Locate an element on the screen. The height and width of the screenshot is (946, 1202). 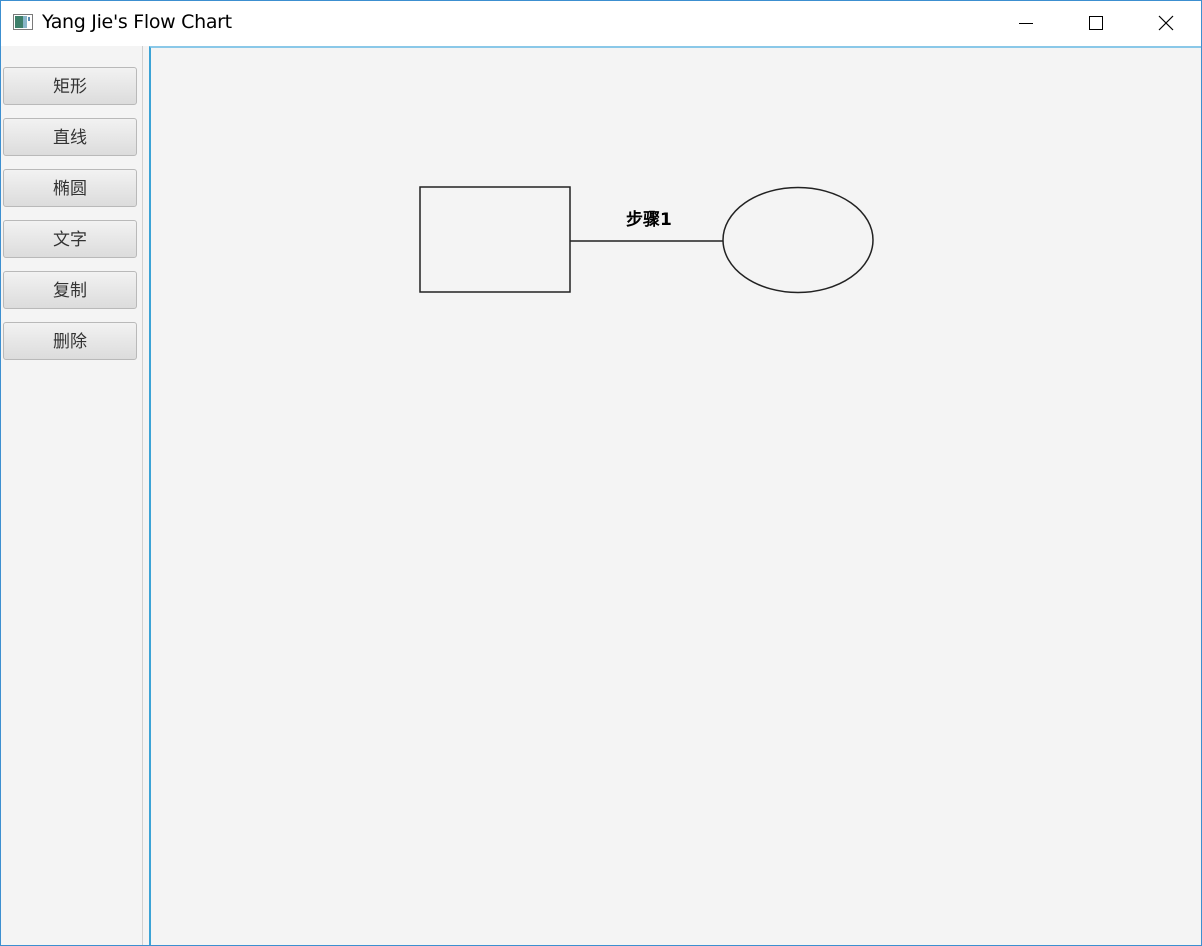
window-title: Yang Jie's Flow Chart is located at coordinates (137, 22).